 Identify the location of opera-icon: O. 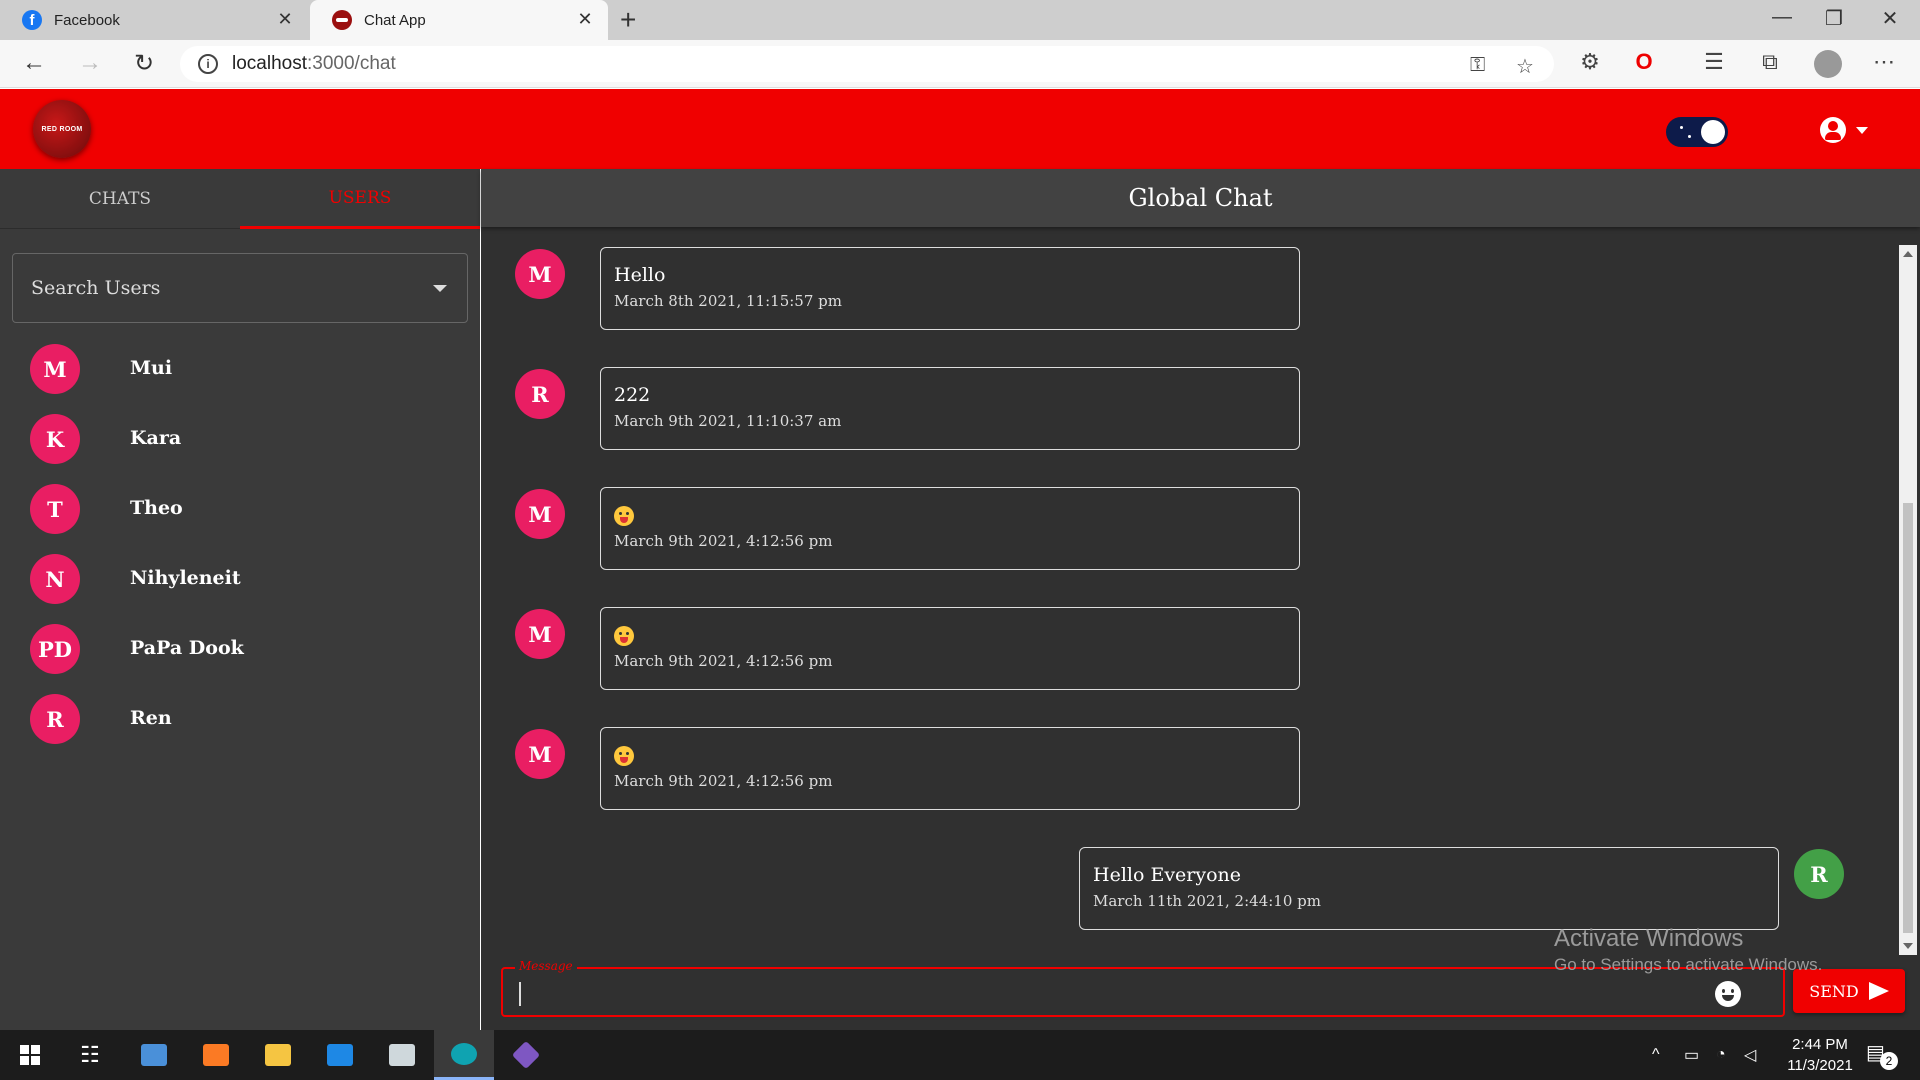
(1644, 62).